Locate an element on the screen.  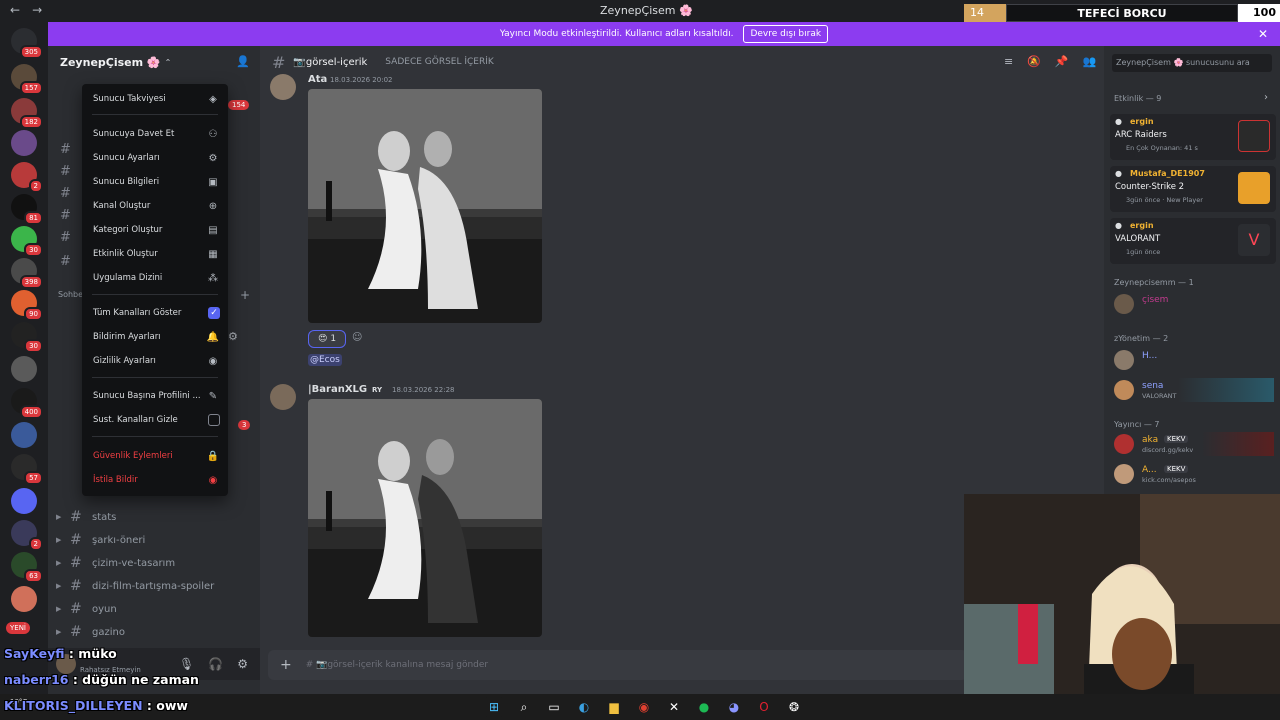
channel-sarki-oneri: ▶ # şarkı-öneri is located at coordinates (154, 540).